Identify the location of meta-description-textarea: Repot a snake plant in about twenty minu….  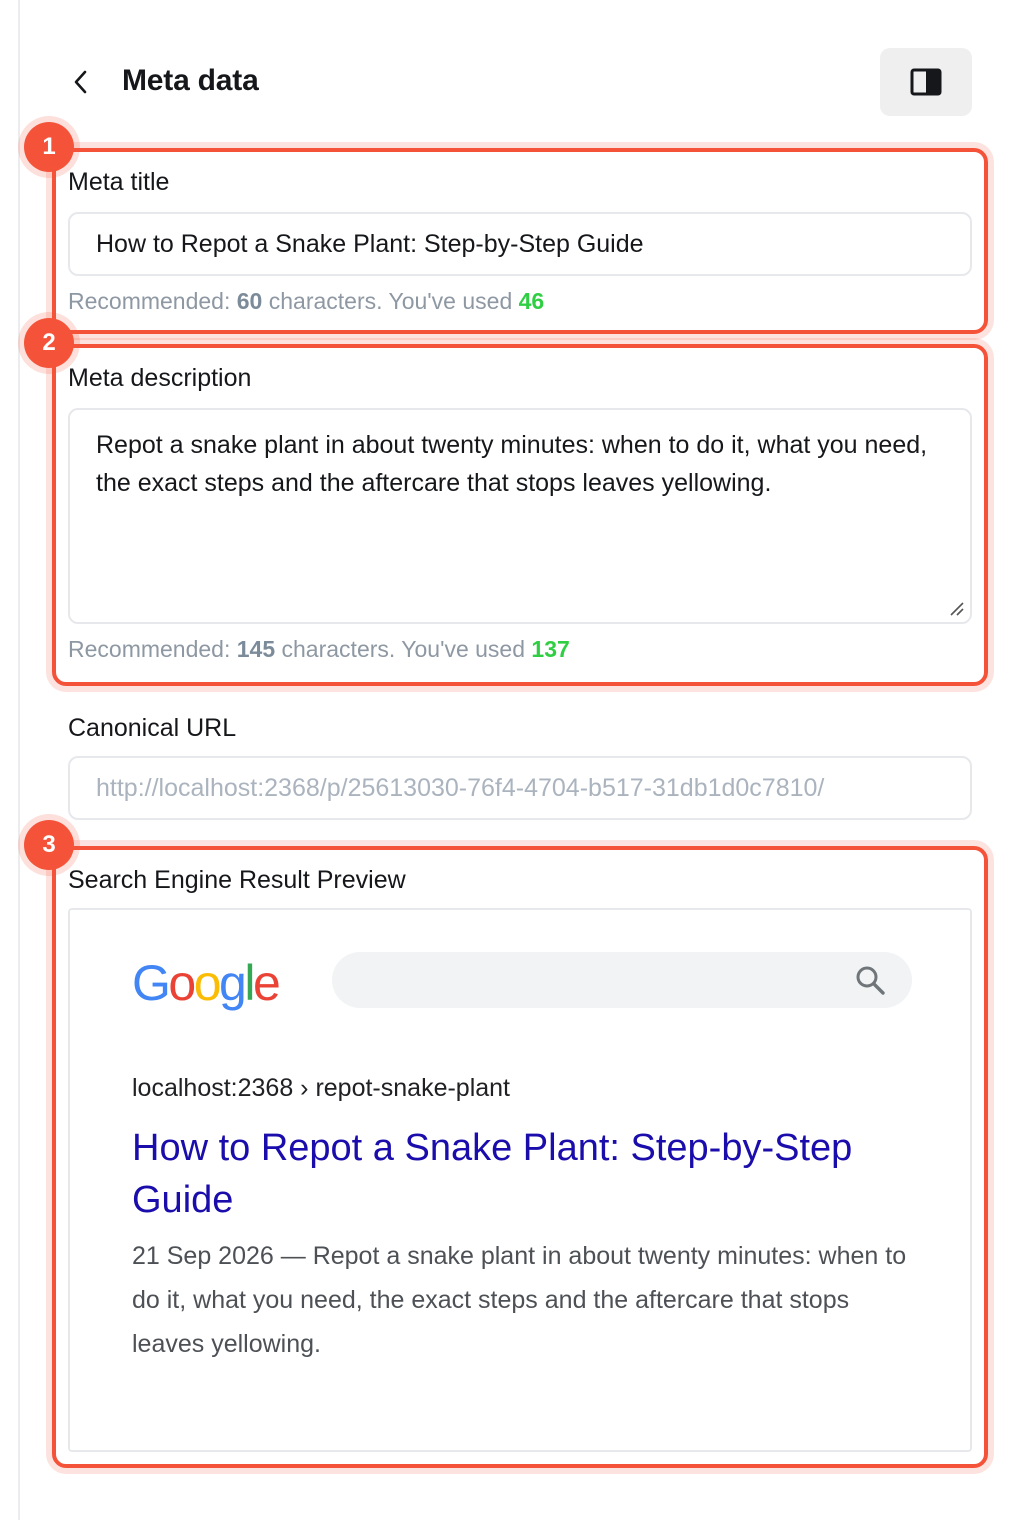
(520, 516).